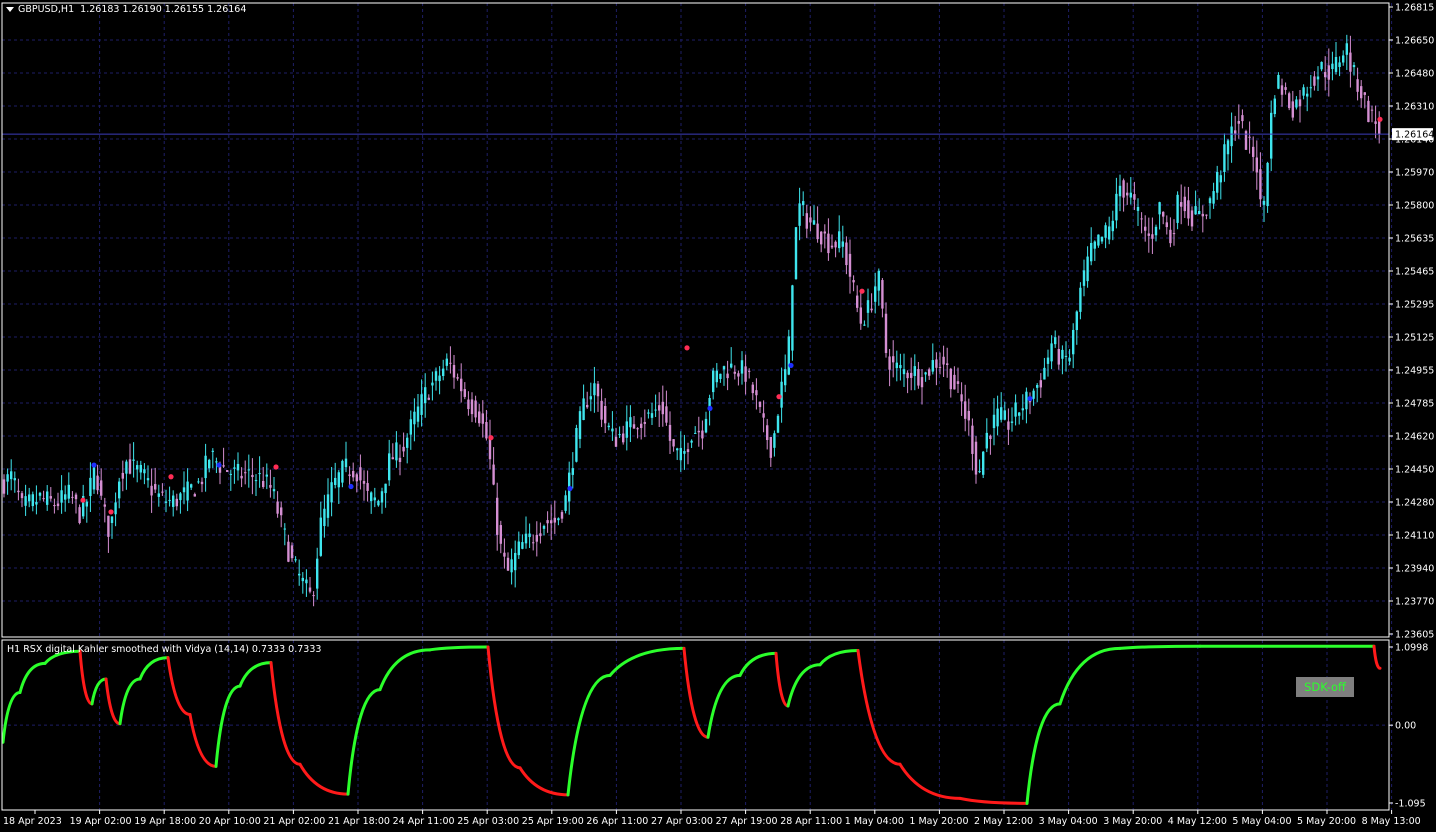 Image resolution: width=1436 pixels, height=832 pixels. I want to click on rsx-tick-label: 1.0998, so click(1411, 648).